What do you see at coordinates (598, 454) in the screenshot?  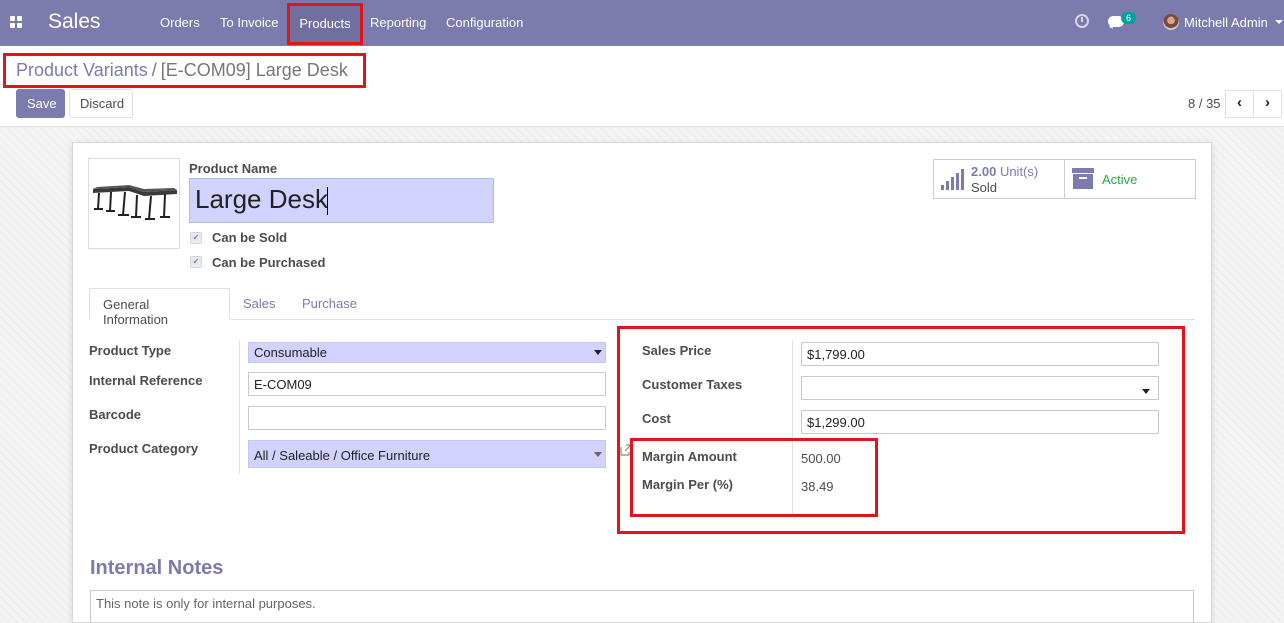 I see `product-category-caret-icon` at bounding box center [598, 454].